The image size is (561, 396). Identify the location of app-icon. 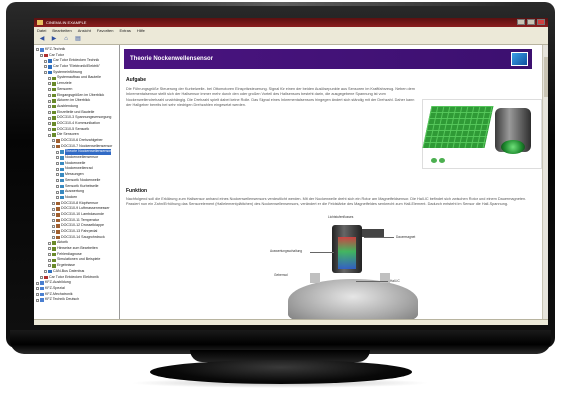
(40, 22).